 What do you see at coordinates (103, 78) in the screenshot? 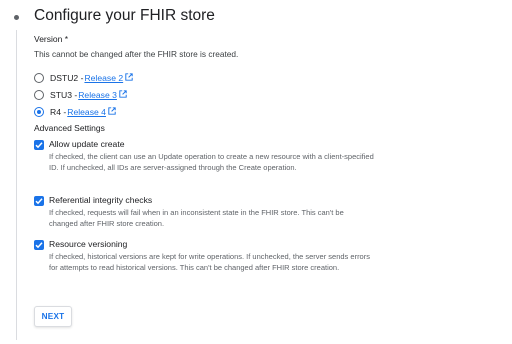
I see `release-link: Release 2` at bounding box center [103, 78].